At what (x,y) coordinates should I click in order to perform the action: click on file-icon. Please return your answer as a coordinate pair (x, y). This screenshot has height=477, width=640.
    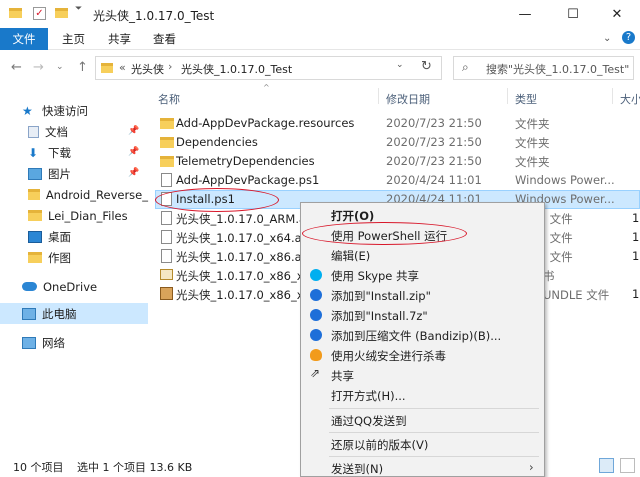
    Looking at the image, I should click on (166, 237).